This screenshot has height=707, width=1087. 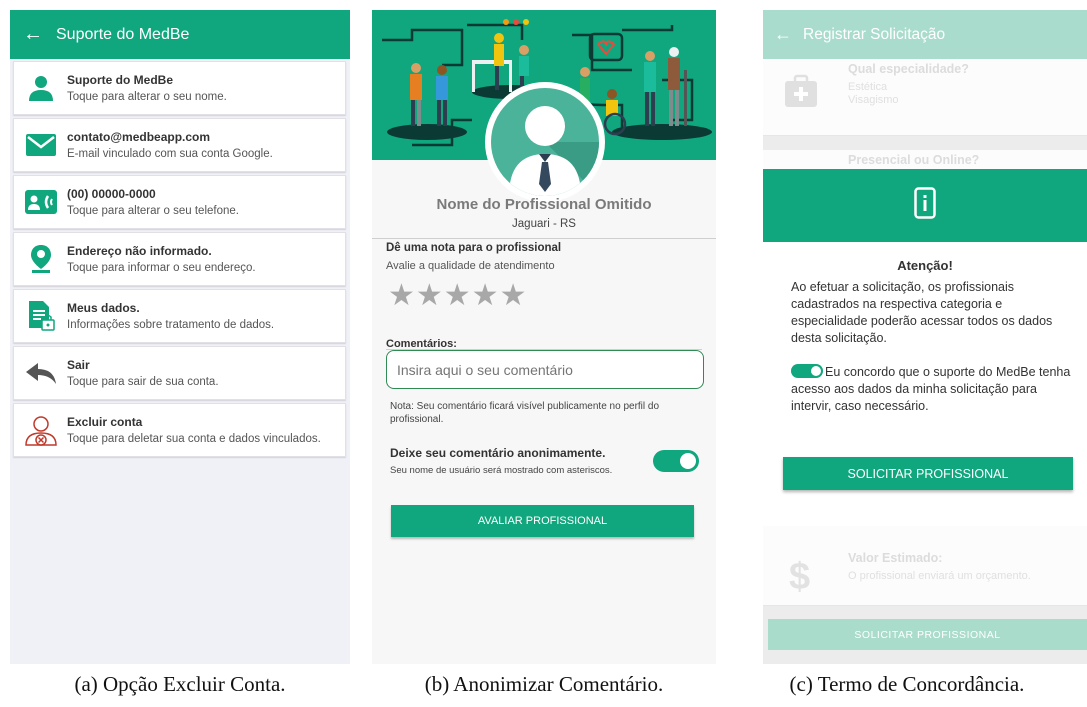 I want to click on comment-input, so click(x=545, y=369).